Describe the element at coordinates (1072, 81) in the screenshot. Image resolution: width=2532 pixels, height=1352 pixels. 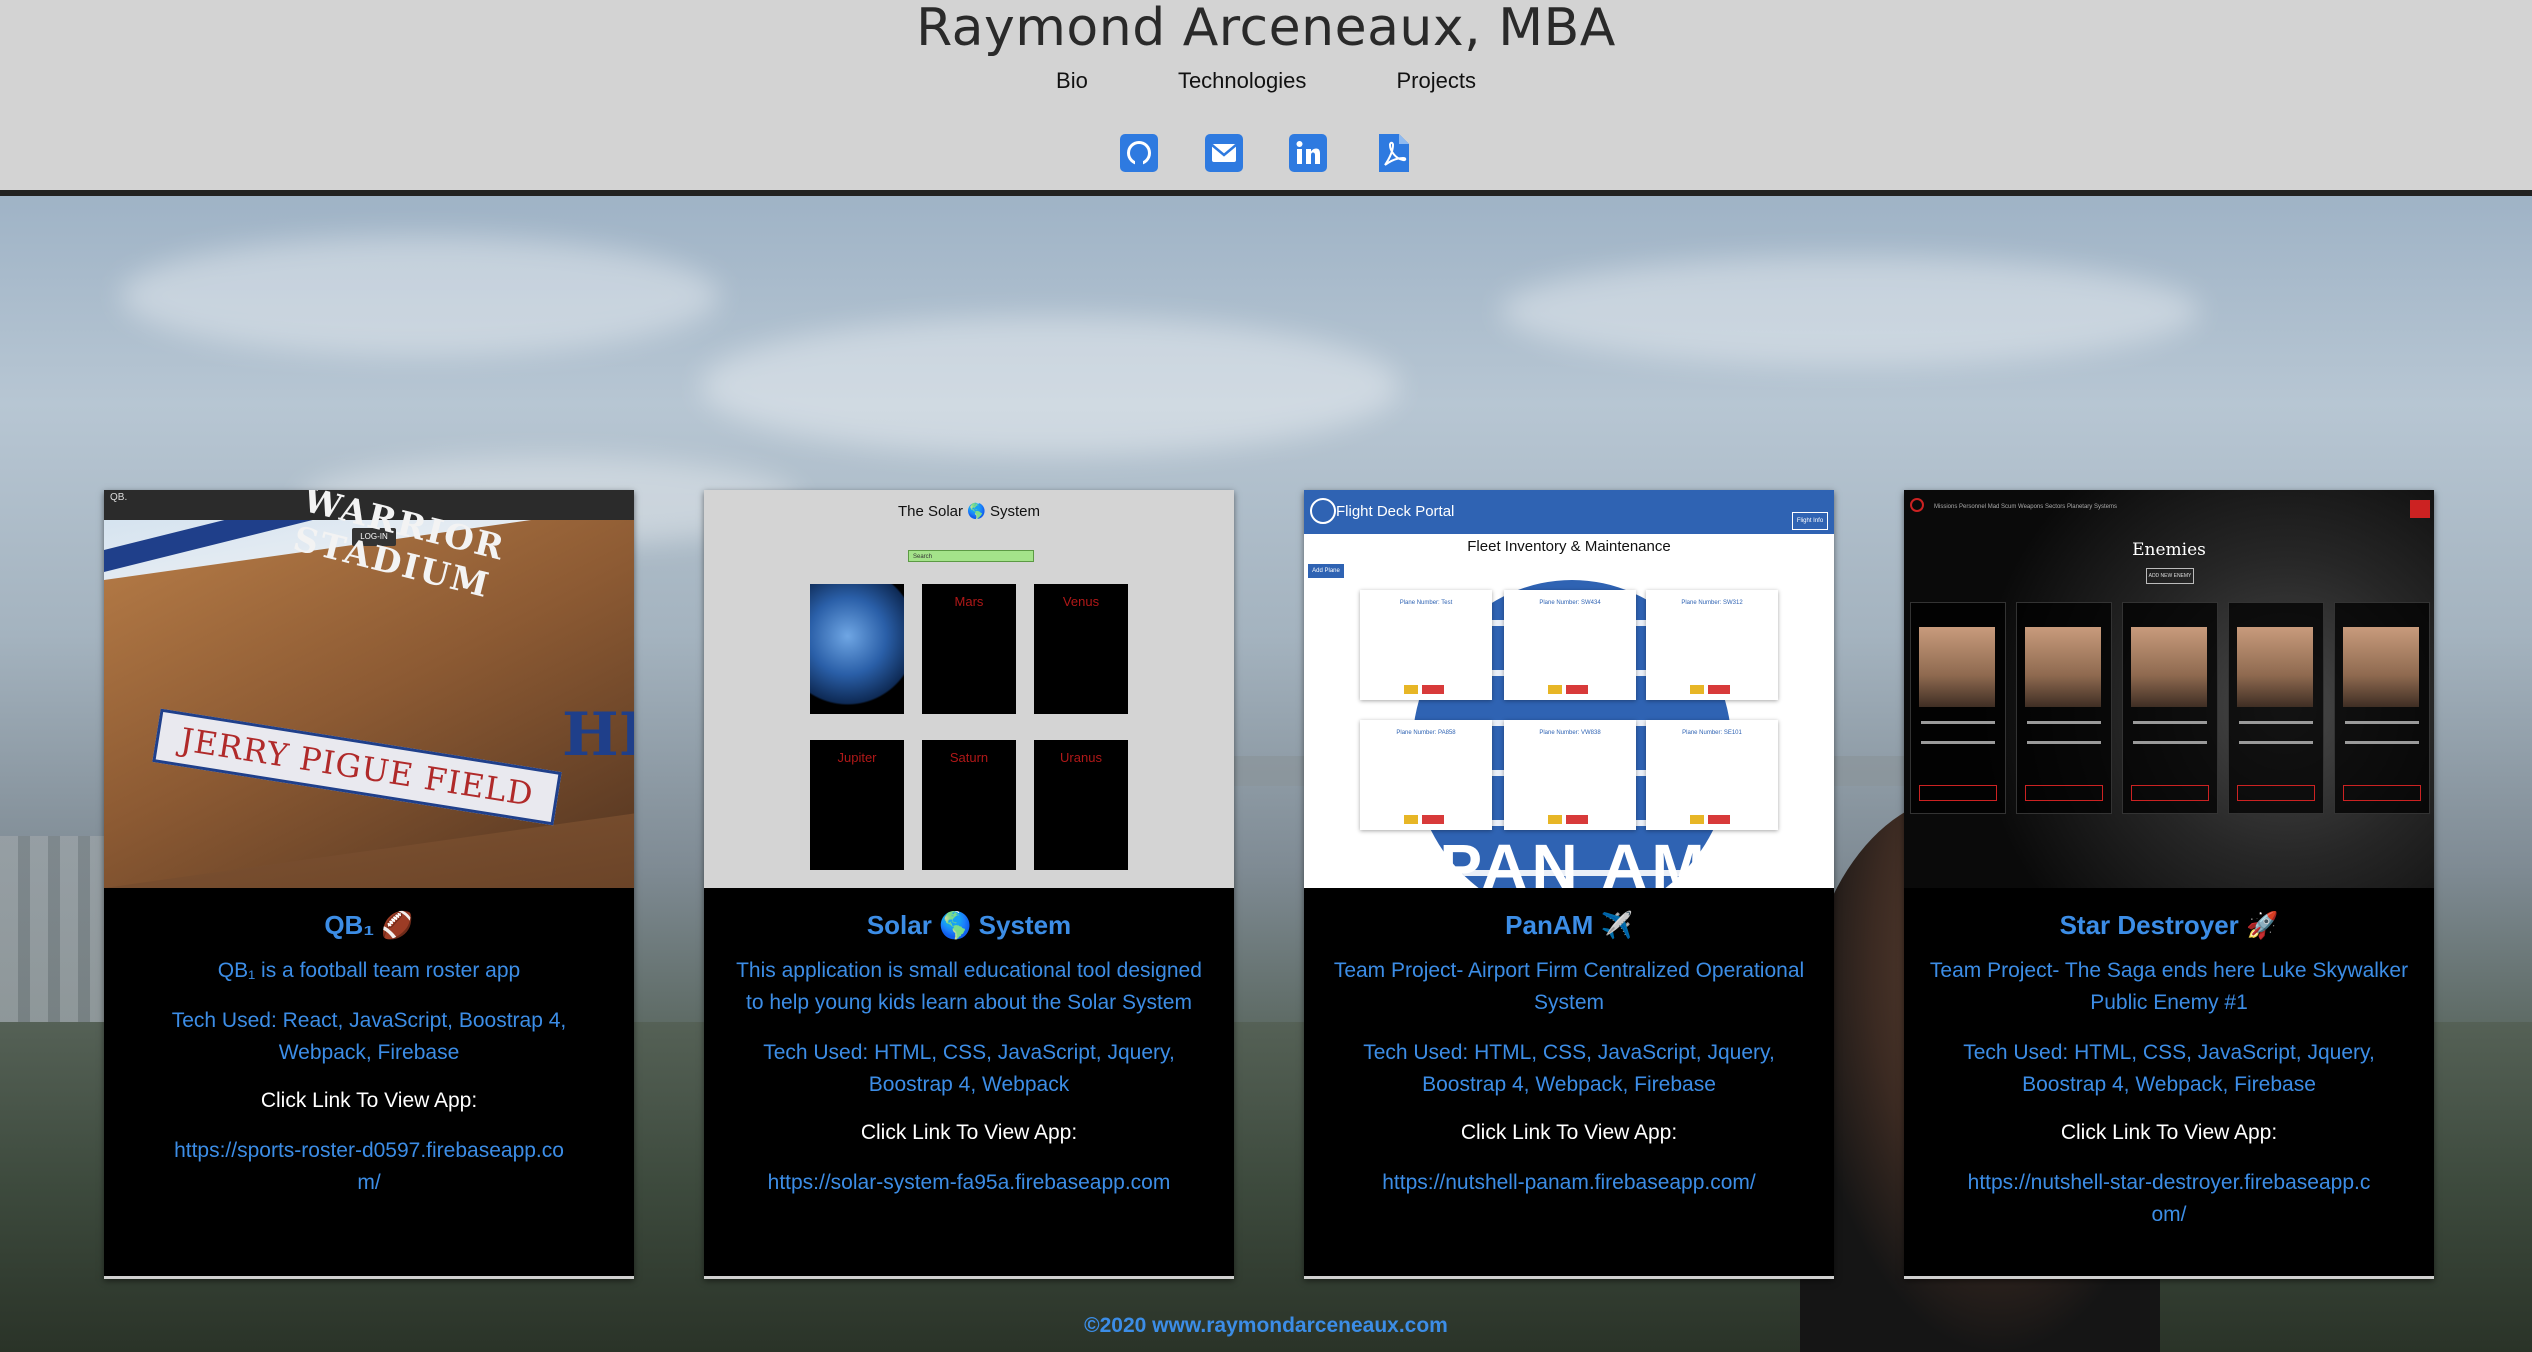
I see `nav-bio: Bio` at that location.